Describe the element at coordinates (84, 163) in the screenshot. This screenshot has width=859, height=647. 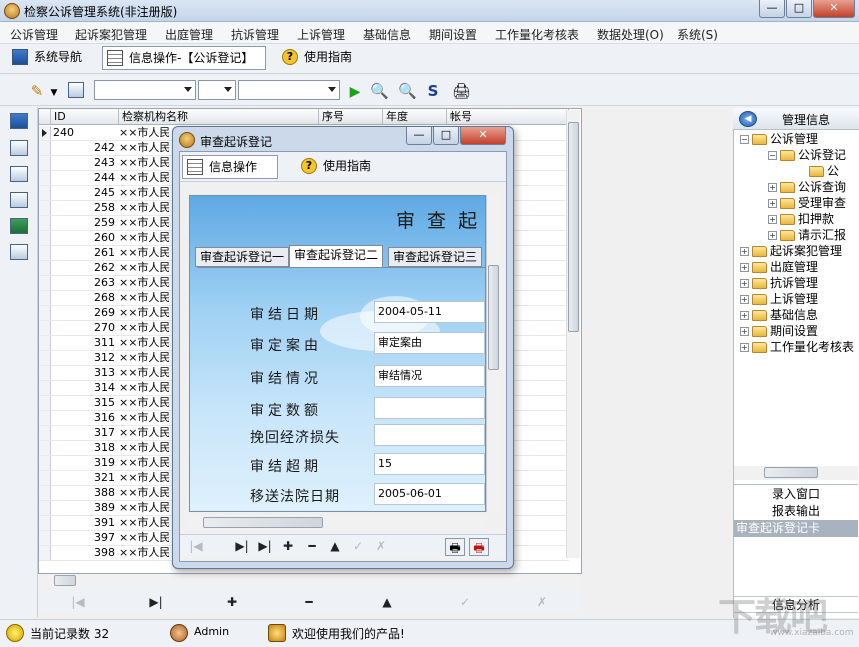
I see `cell-id: 243` at that location.